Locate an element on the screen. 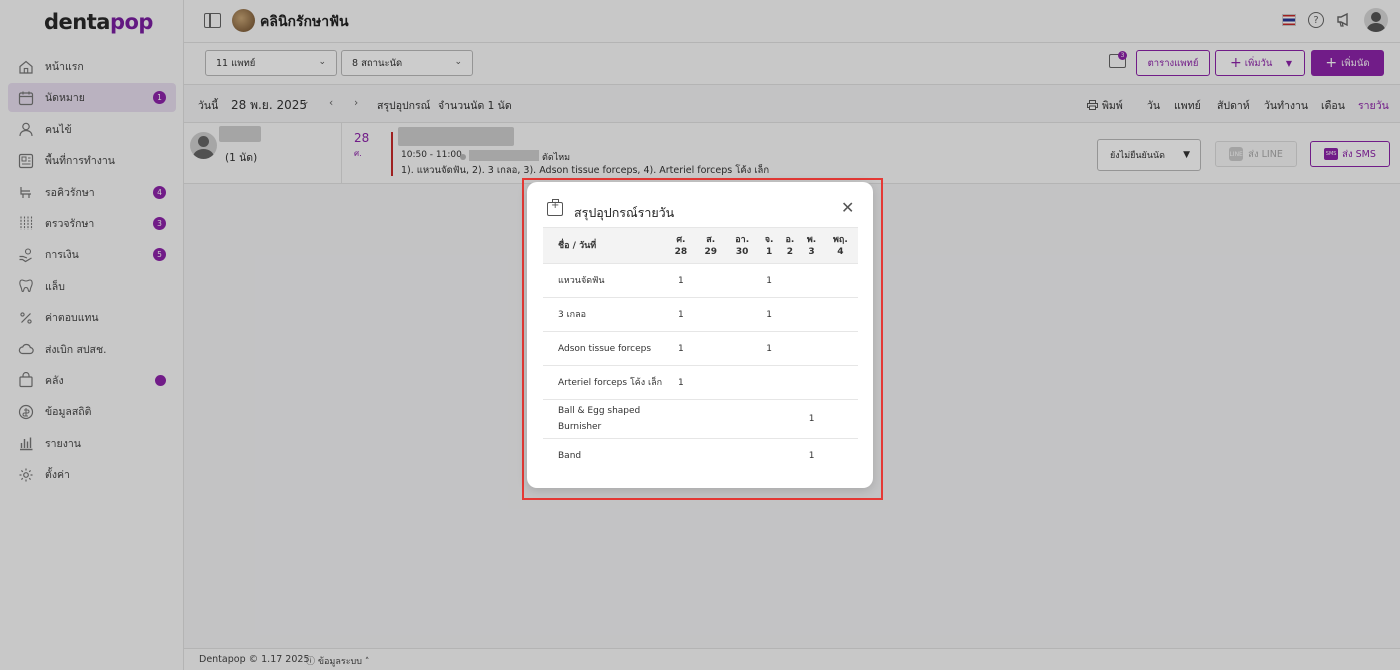 The image size is (1400, 670). table-row: Ball & Egg shaped Burnisher 1 is located at coordinates (700, 419).